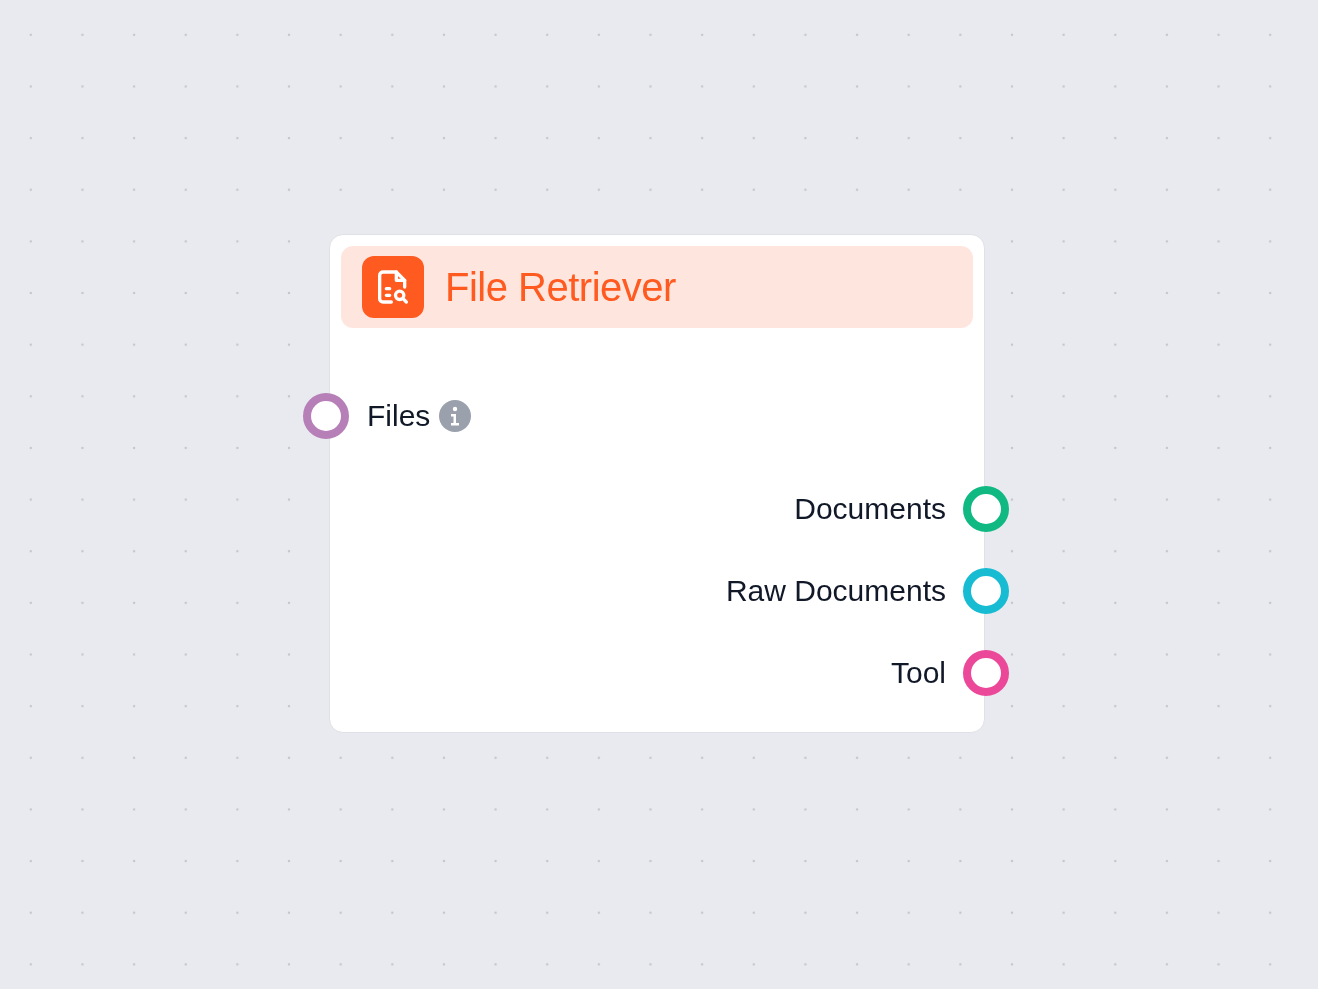  What do you see at coordinates (399, 416) in the screenshot?
I see `input-label: Files` at bounding box center [399, 416].